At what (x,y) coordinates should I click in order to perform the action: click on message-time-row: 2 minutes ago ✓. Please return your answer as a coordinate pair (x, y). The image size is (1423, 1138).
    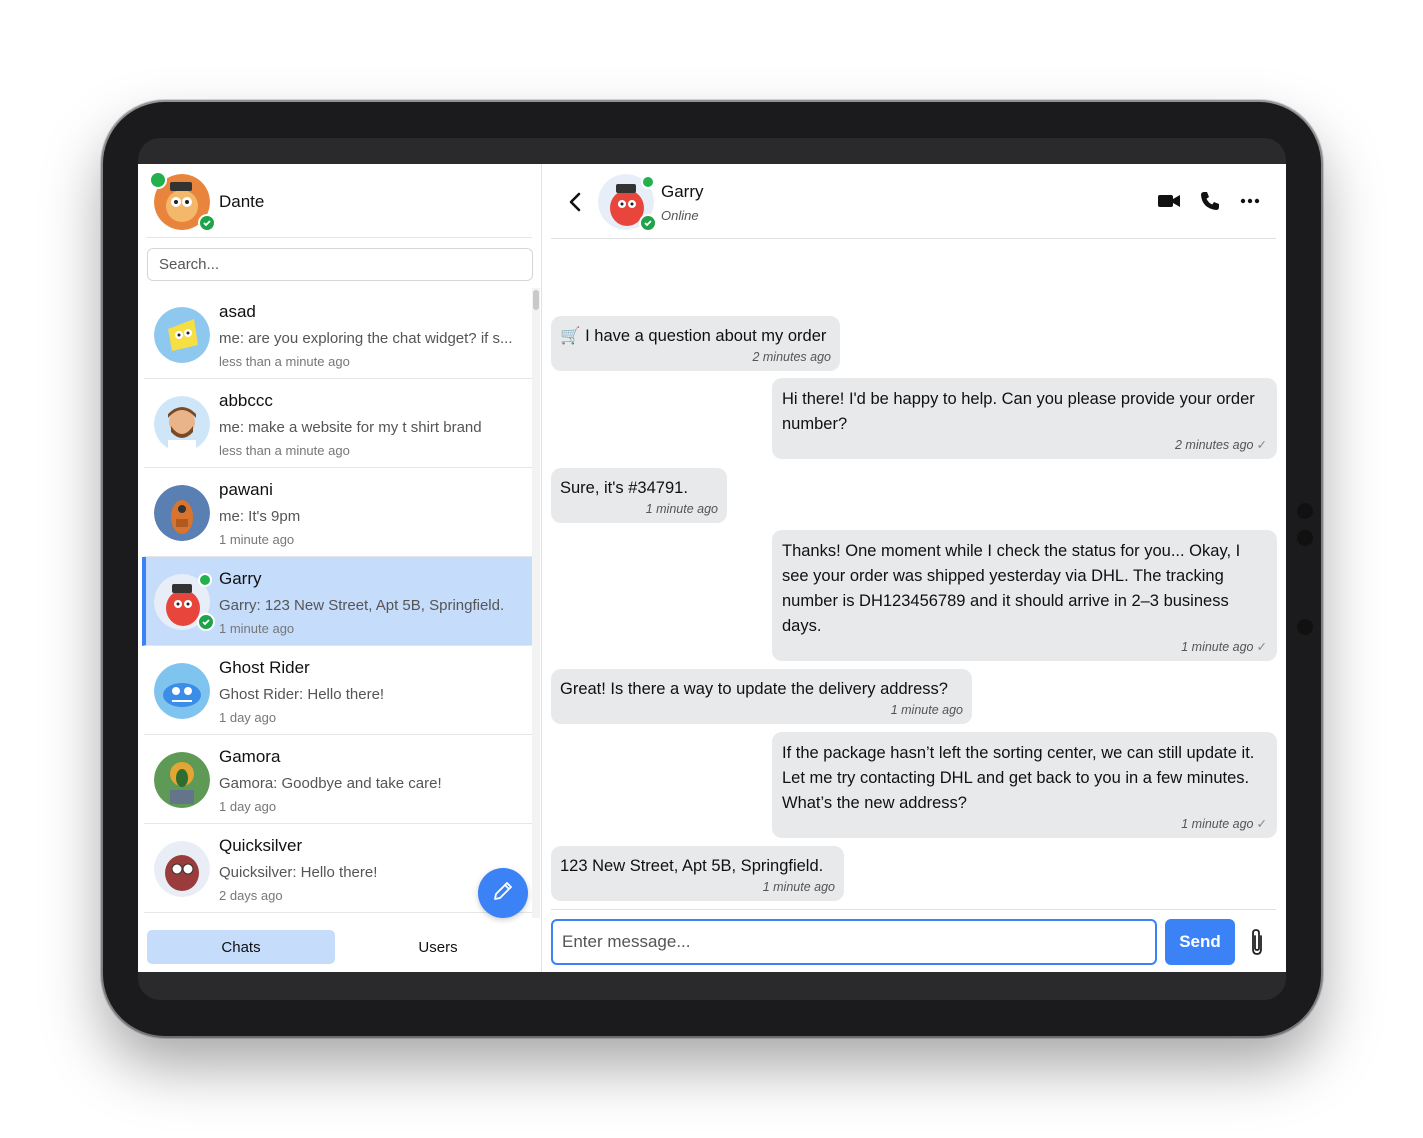
    Looking at the image, I should click on (1024, 445).